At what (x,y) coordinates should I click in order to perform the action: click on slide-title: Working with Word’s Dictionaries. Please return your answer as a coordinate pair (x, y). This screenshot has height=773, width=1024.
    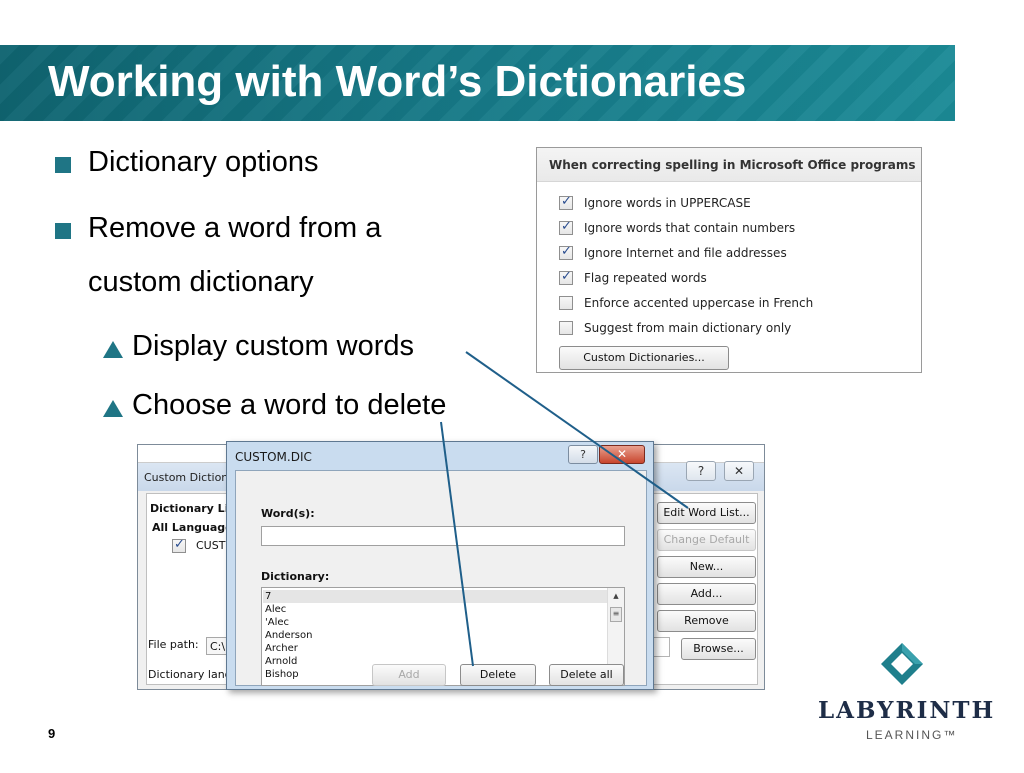
    Looking at the image, I should click on (397, 81).